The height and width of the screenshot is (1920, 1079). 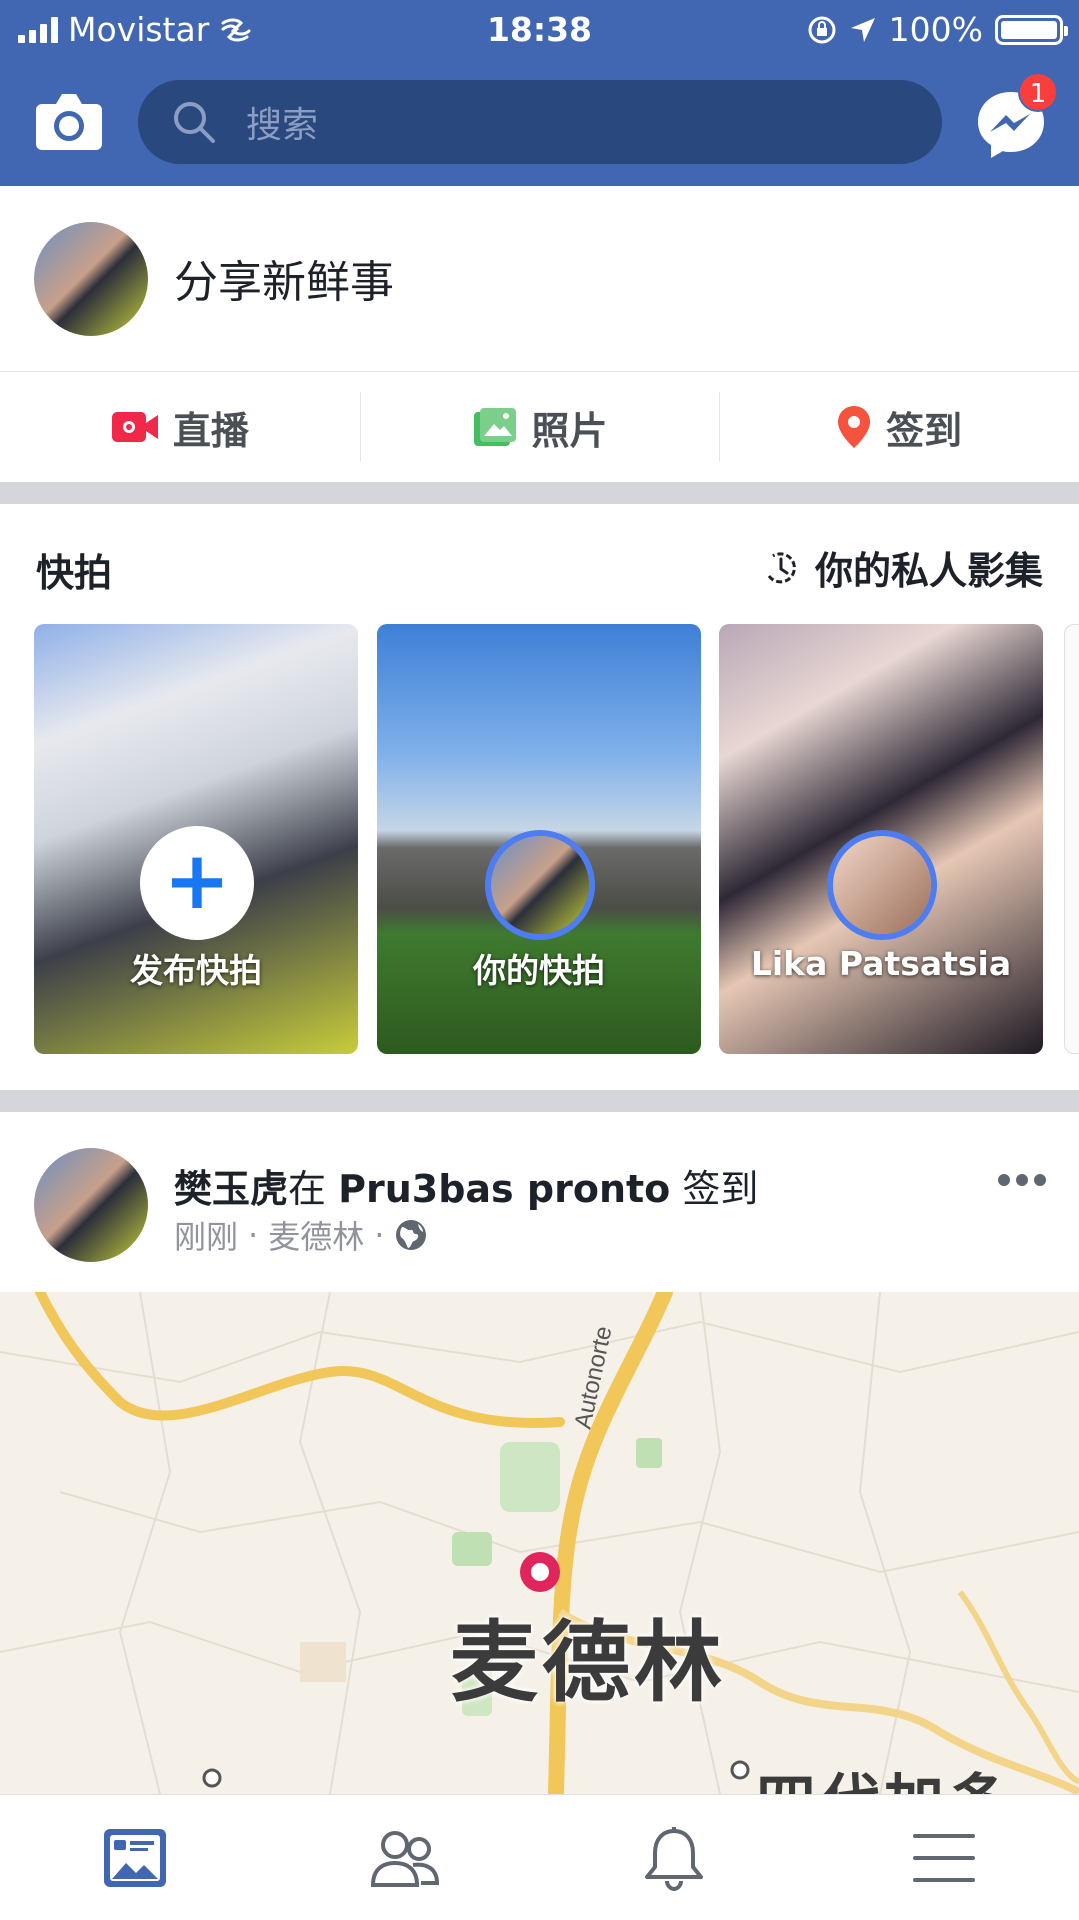 What do you see at coordinates (1038, 92) in the screenshot?
I see `messenger-badge: 1` at bounding box center [1038, 92].